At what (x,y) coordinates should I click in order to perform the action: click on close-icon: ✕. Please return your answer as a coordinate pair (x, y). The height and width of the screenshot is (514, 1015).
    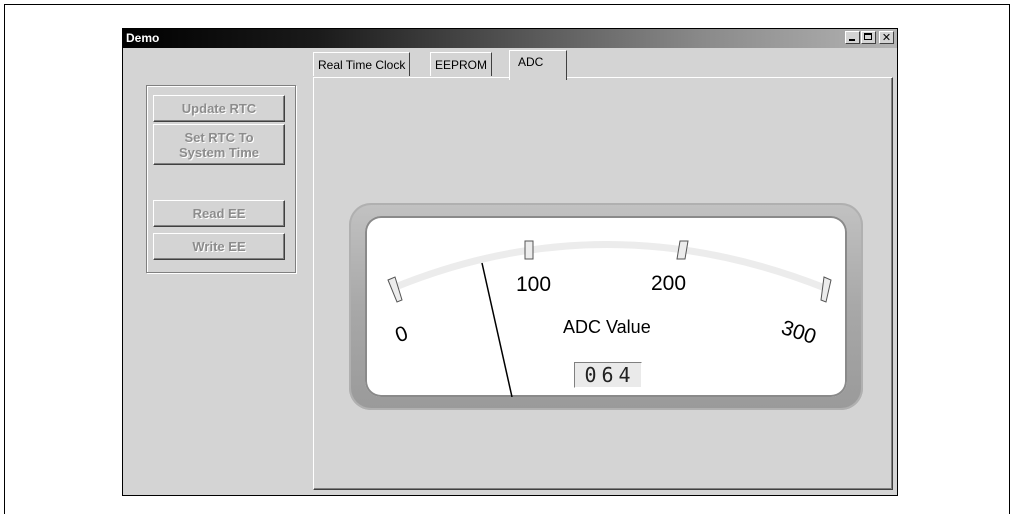
    Looking at the image, I should click on (886, 37).